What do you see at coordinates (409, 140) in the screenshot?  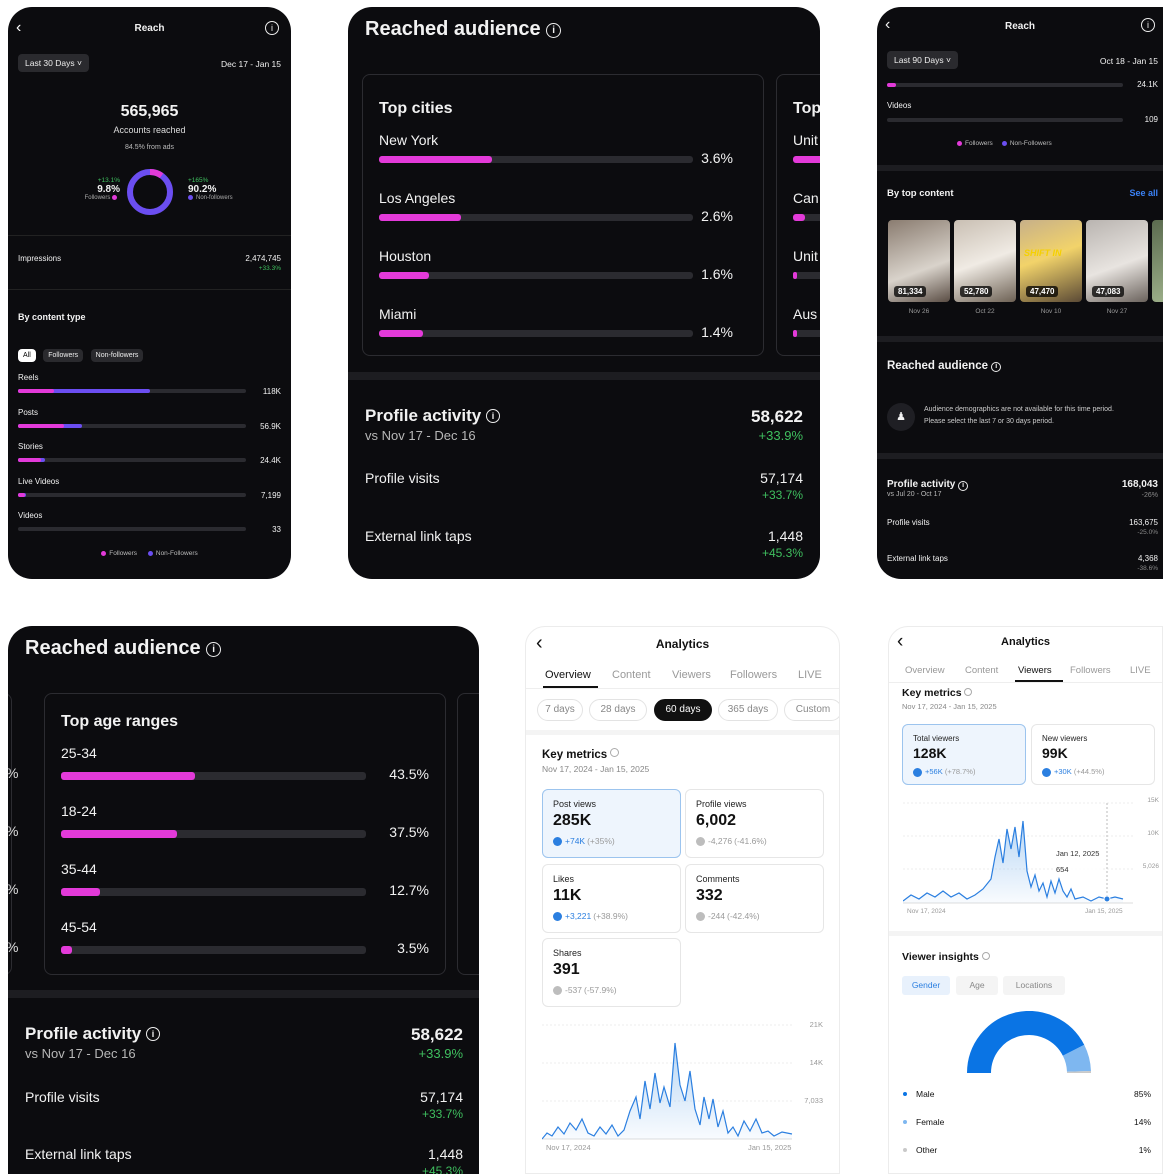 I see `city-name: New York` at bounding box center [409, 140].